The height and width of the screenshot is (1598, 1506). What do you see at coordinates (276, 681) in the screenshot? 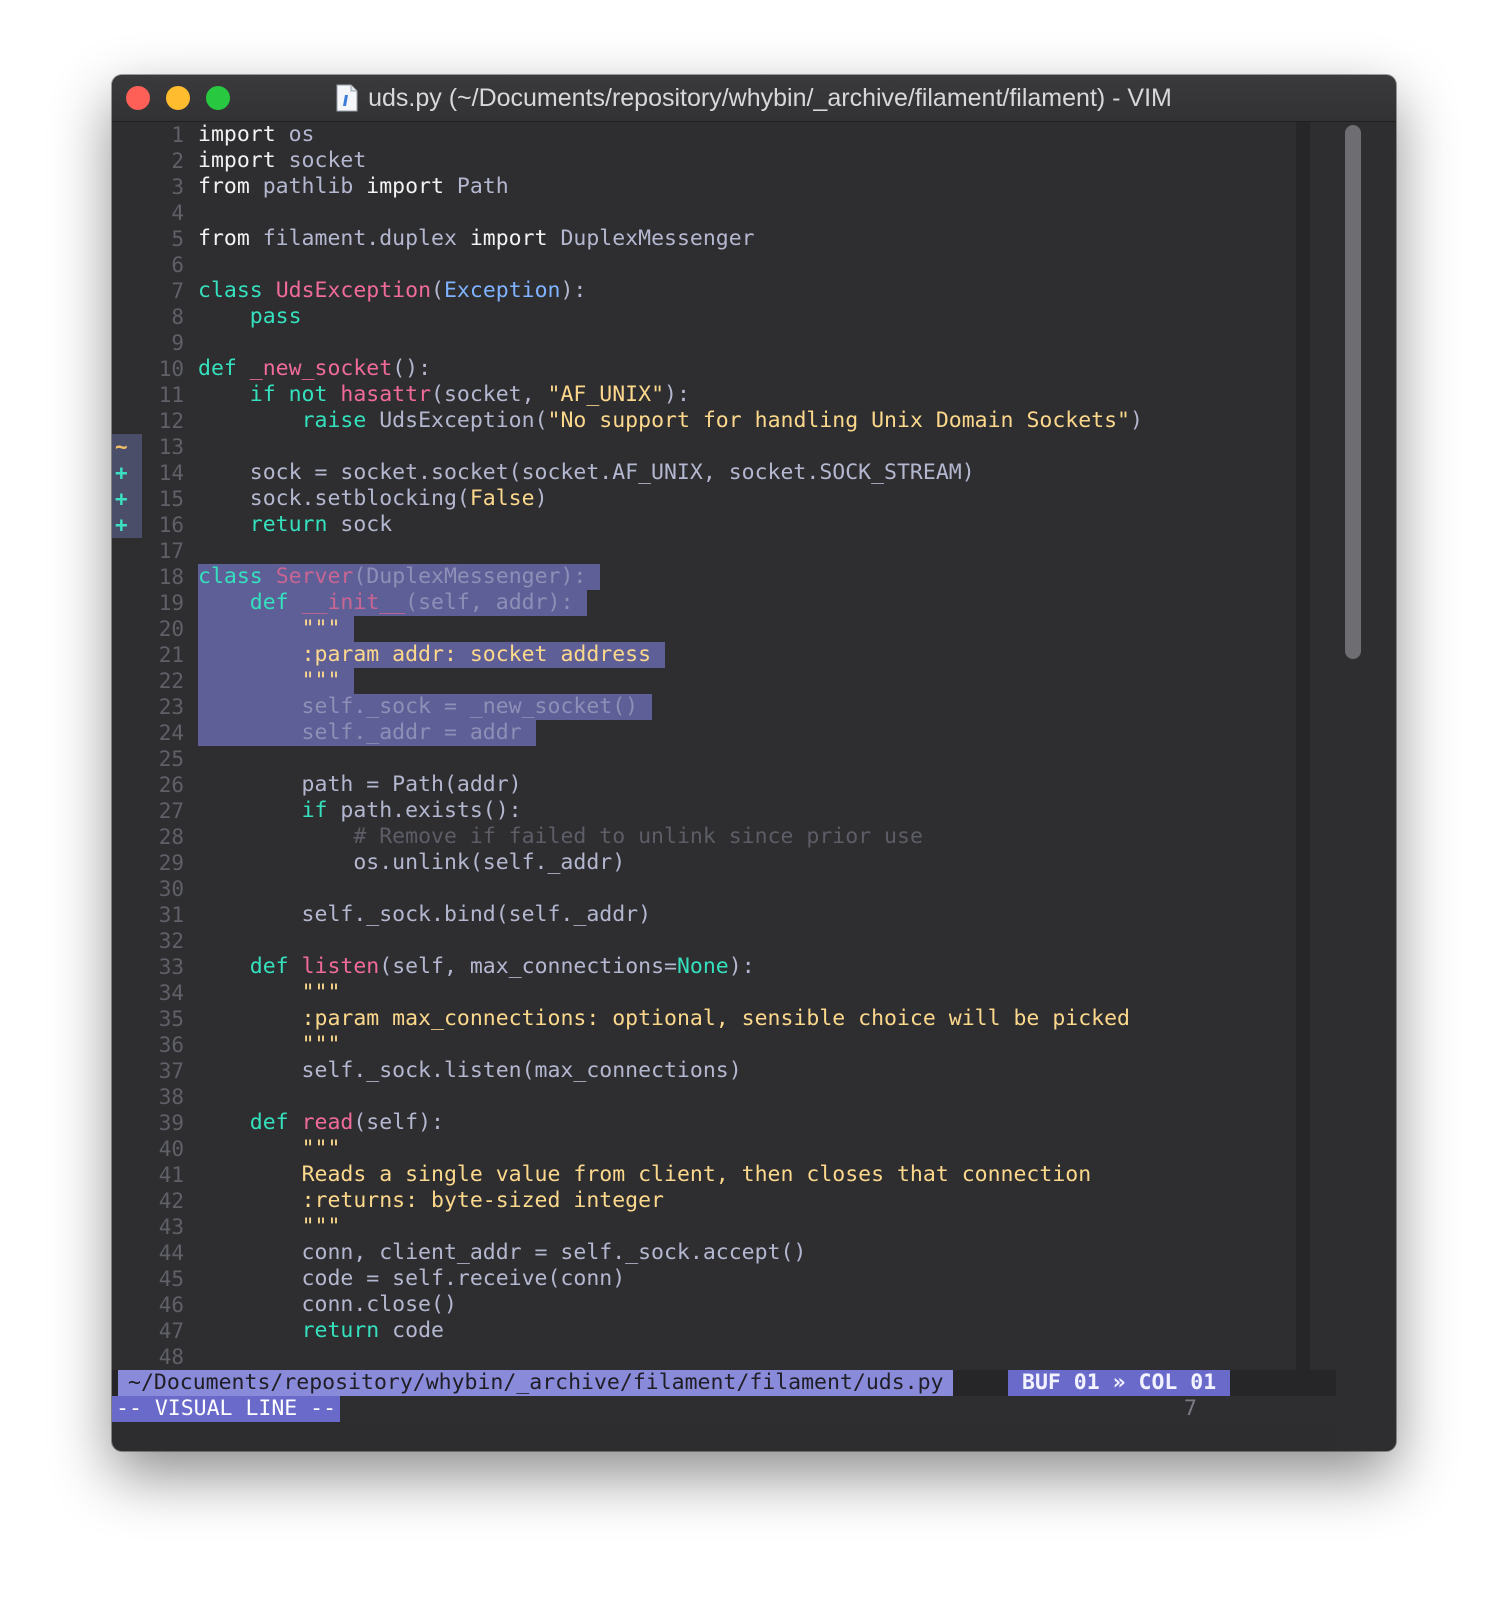
I see `code-text: """` at bounding box center [276, 681].